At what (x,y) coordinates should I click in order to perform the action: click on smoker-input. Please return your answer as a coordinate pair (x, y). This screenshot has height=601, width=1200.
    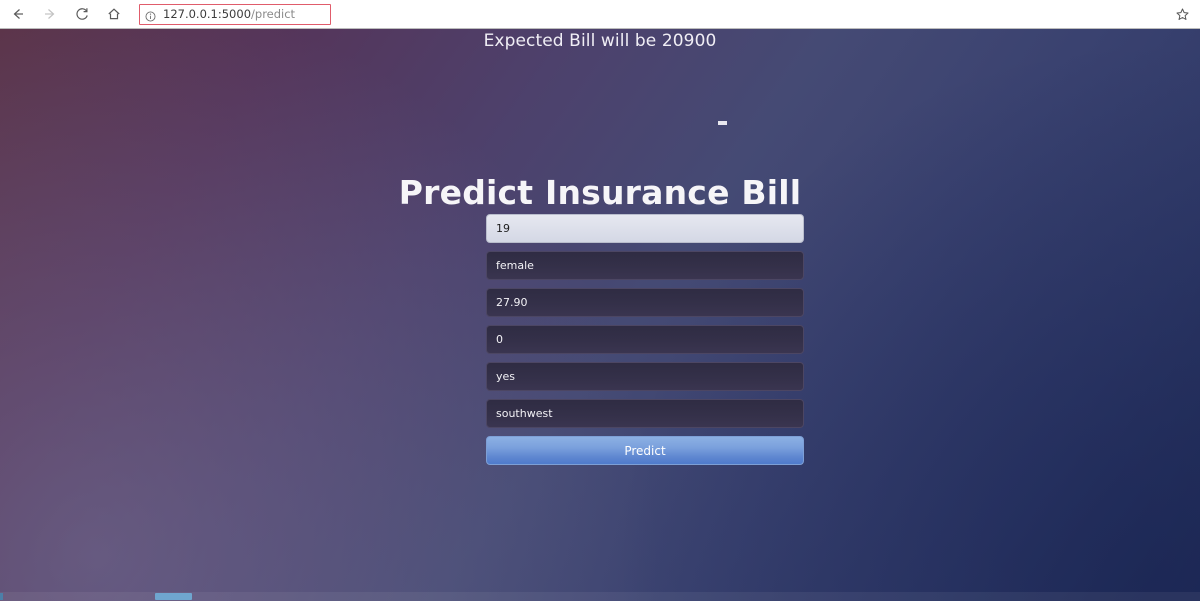
    Looking at the image, I should click on (645, 376).